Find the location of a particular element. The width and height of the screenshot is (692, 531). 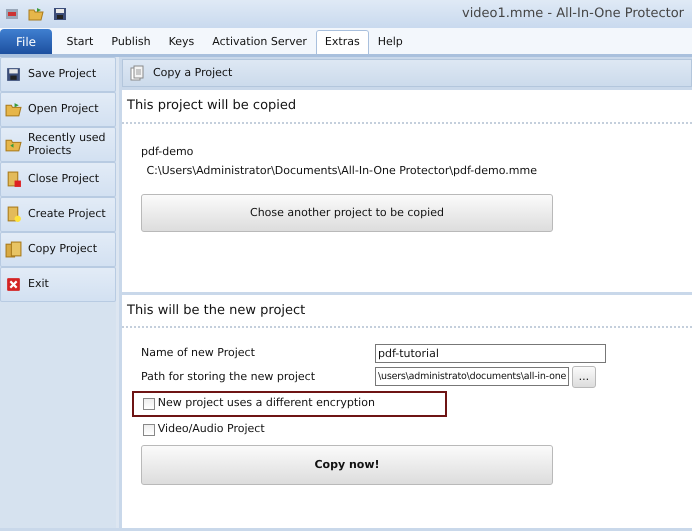

app-icon is located at coordinates (12, 14).